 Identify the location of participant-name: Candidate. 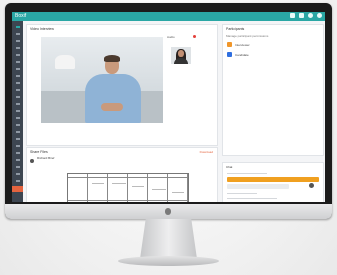
(242, 54).